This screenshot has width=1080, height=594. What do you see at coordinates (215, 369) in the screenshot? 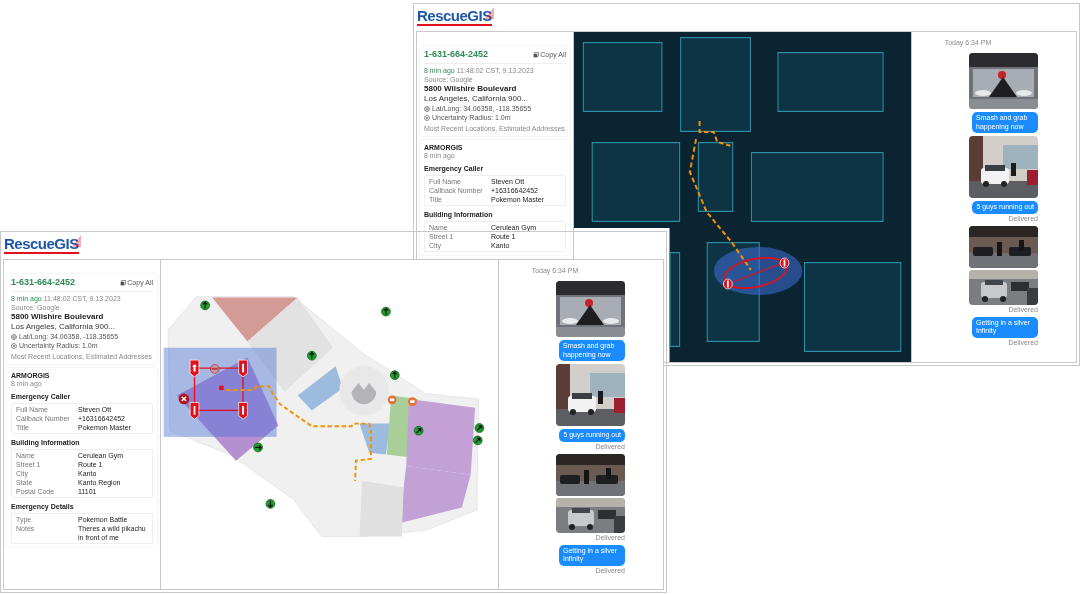
I see `no-entry-icon` at bounding box center [215, 369].